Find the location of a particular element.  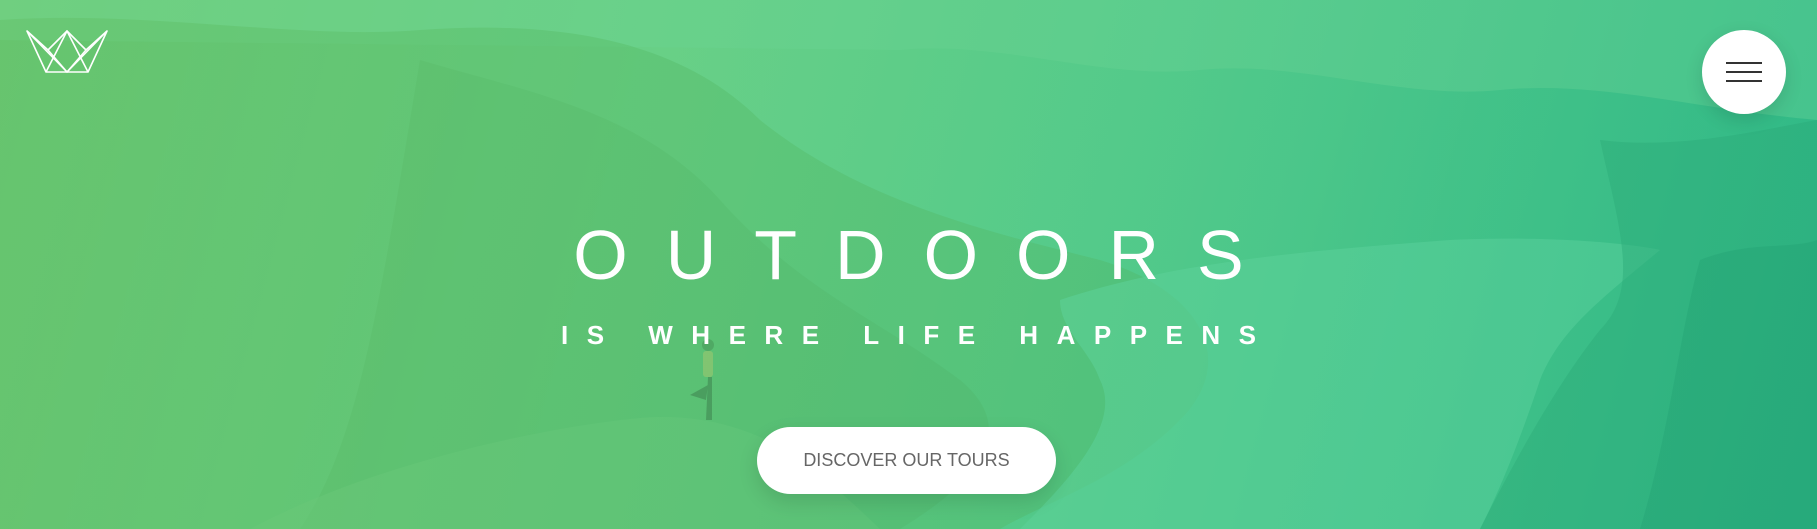

hero-title: OUTDOORS is located at coordinates (927, 255).